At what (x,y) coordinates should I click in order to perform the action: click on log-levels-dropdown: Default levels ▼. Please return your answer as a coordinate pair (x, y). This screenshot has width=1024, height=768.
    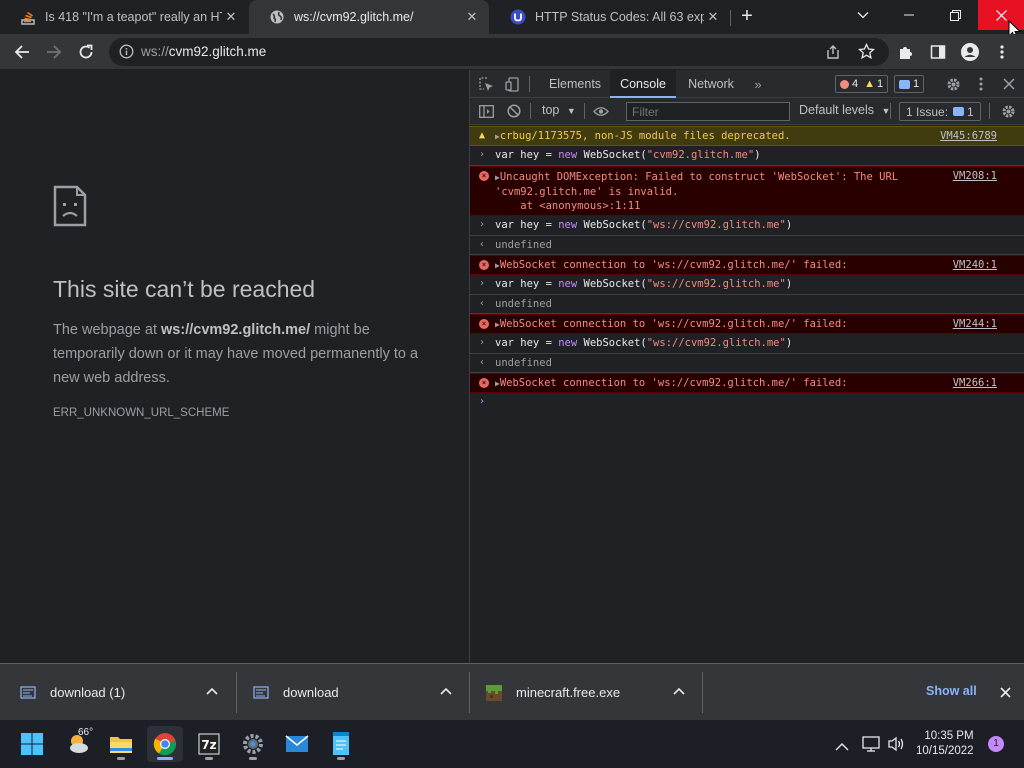
    Looking at the image, I should click on (844, 110).